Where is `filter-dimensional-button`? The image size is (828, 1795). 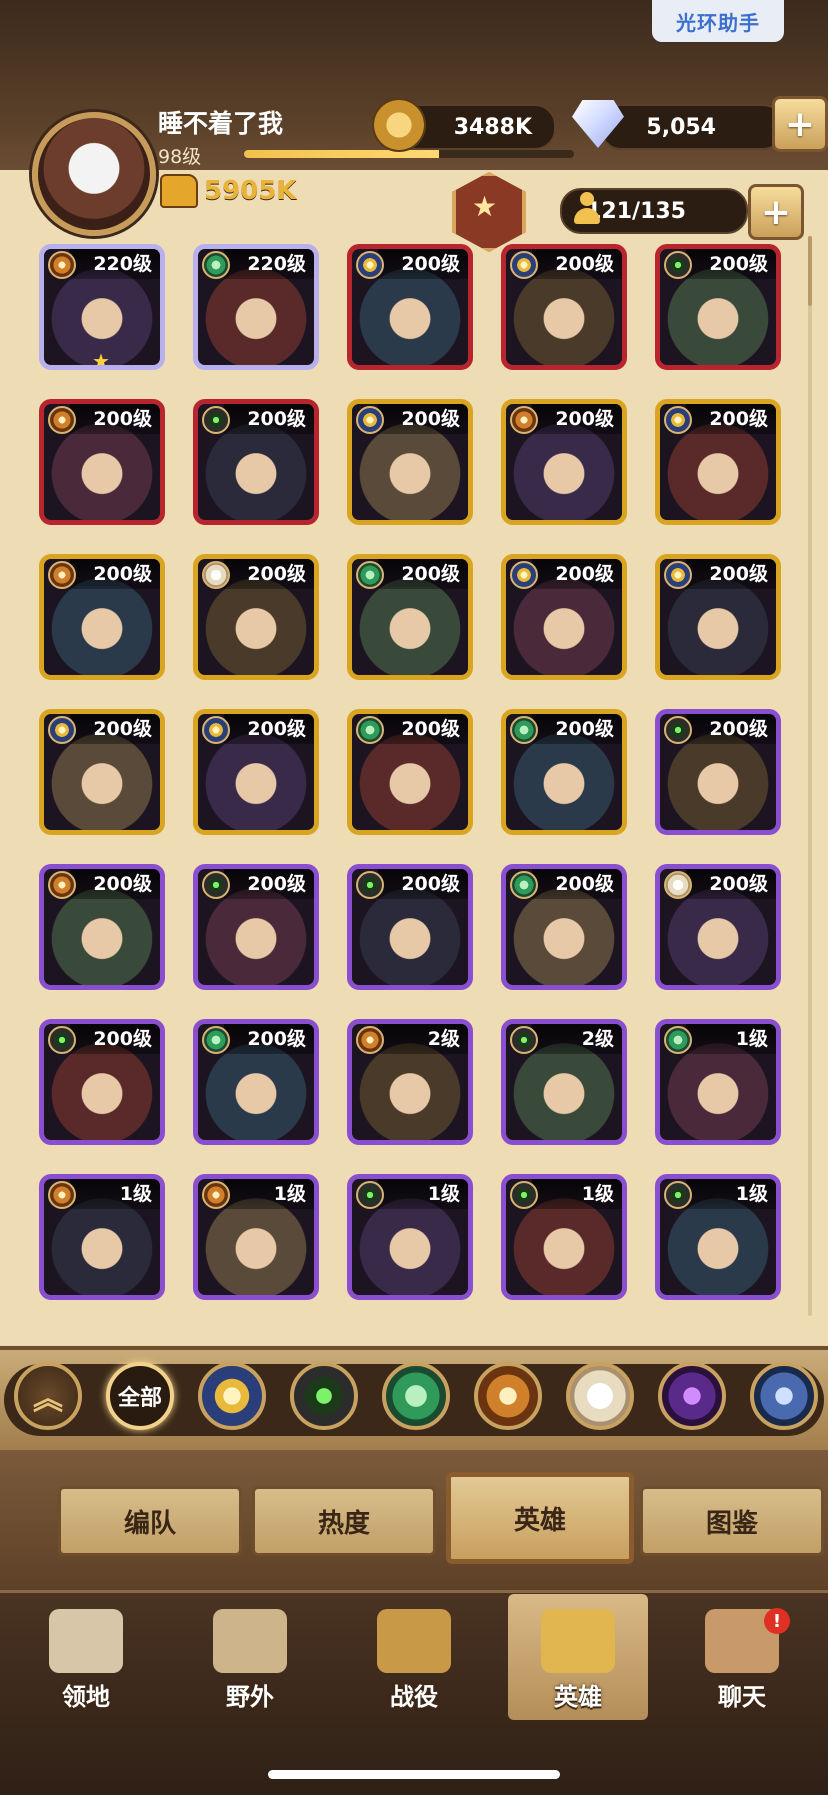 filter-dimensional-button is located at coordinates (784, 1396).